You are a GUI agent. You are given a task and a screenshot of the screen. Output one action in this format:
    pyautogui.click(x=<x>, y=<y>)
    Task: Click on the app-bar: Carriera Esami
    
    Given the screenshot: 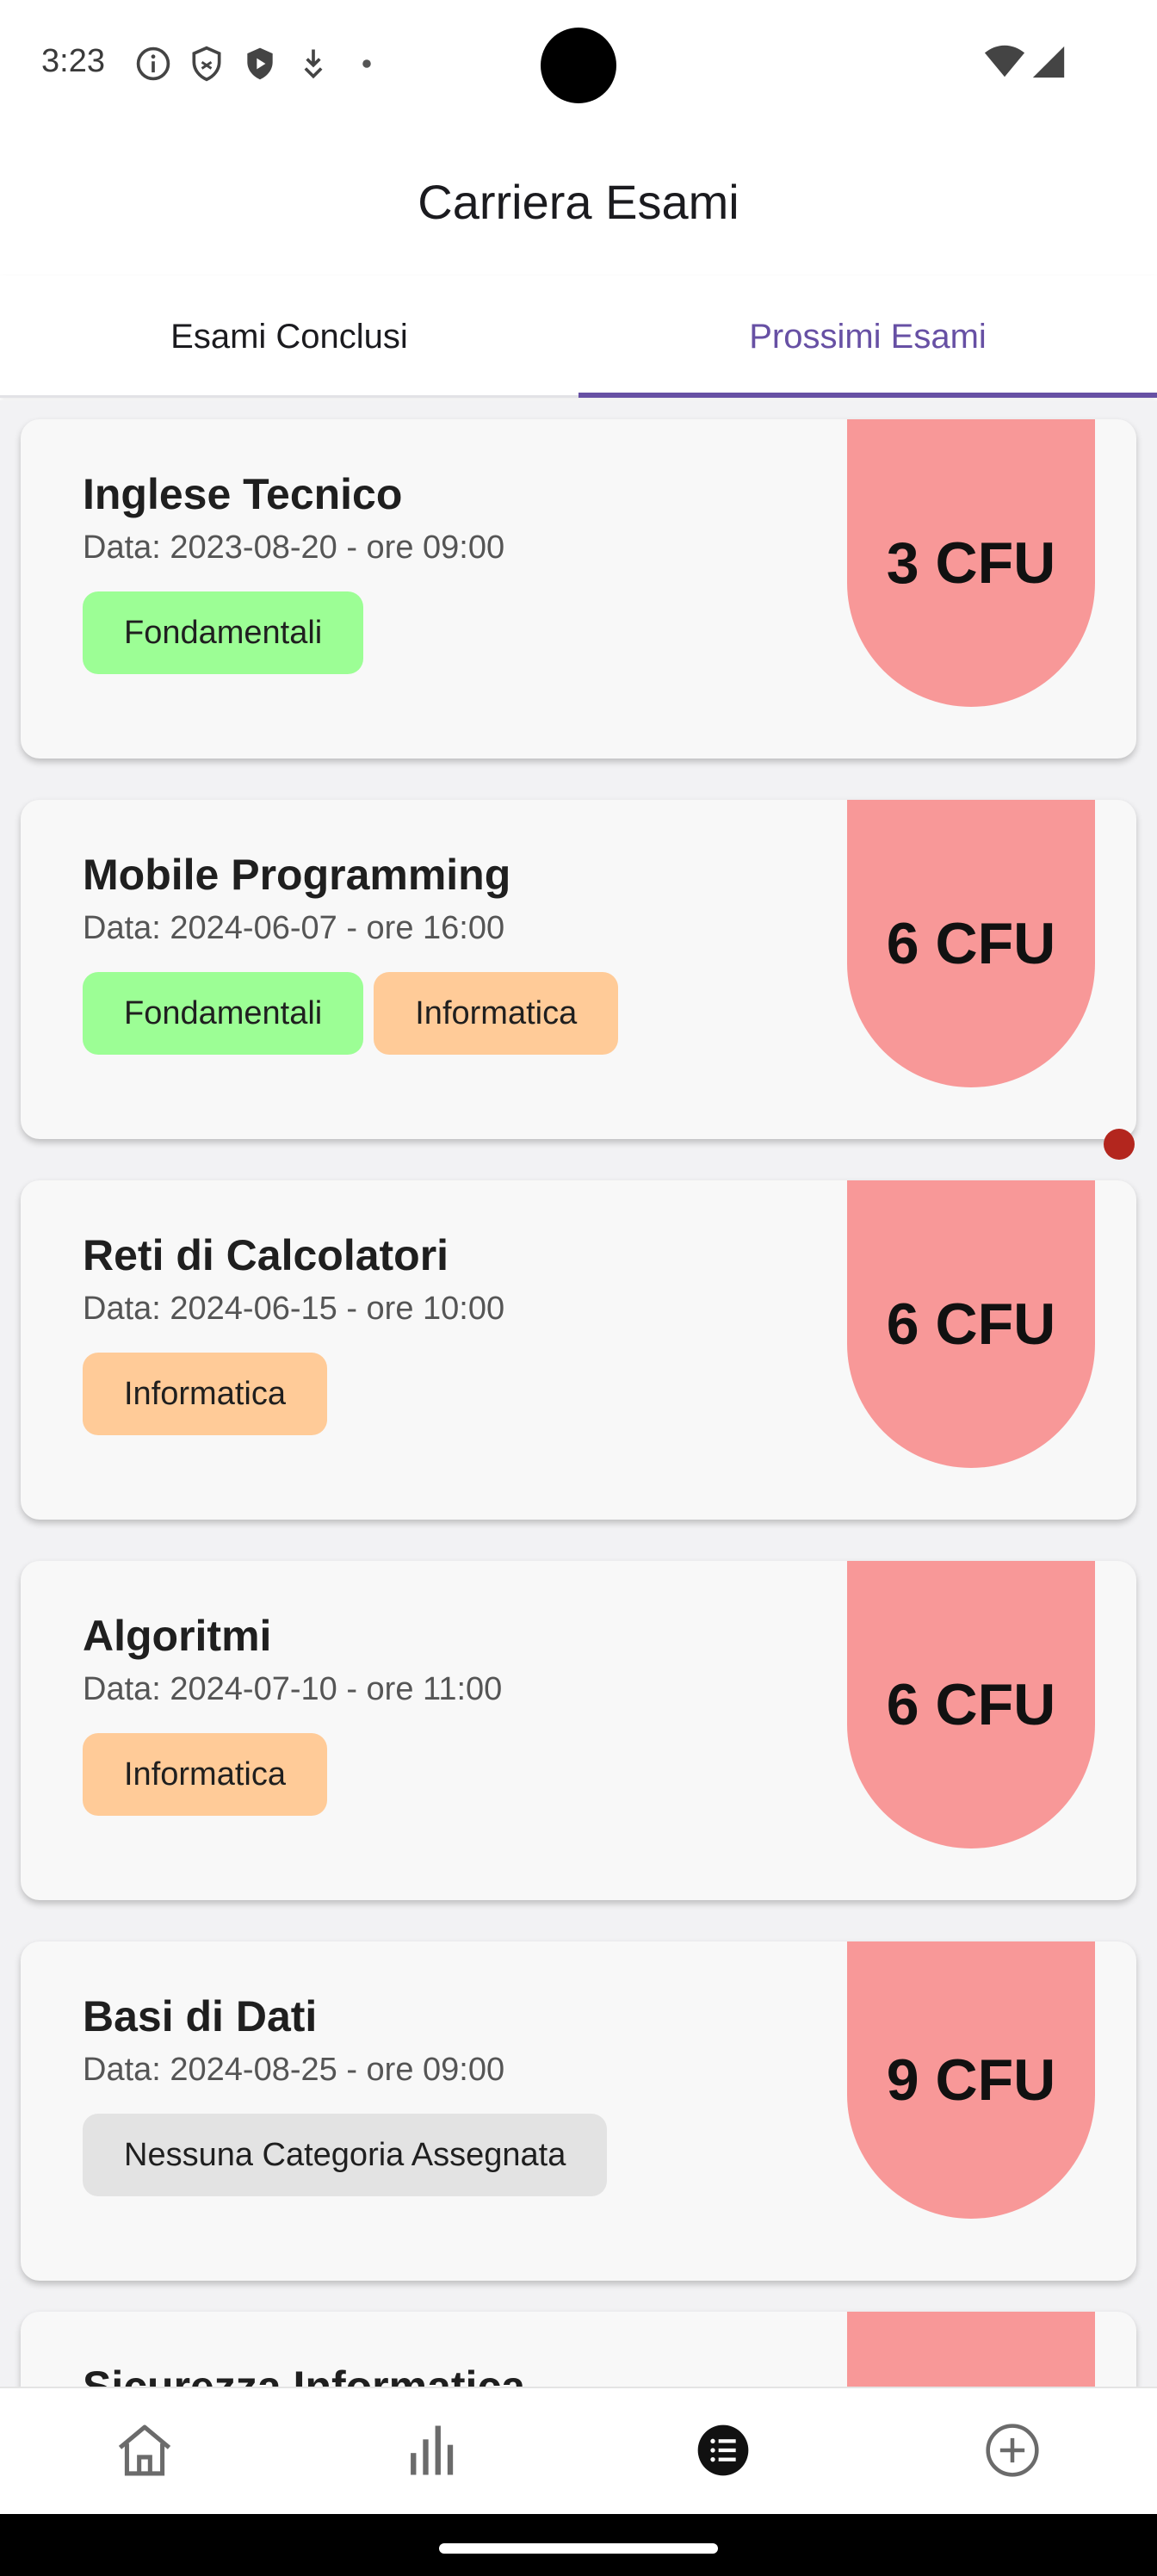 What is the action you would take?
    pyautogui.click(x=579, y=202)
    